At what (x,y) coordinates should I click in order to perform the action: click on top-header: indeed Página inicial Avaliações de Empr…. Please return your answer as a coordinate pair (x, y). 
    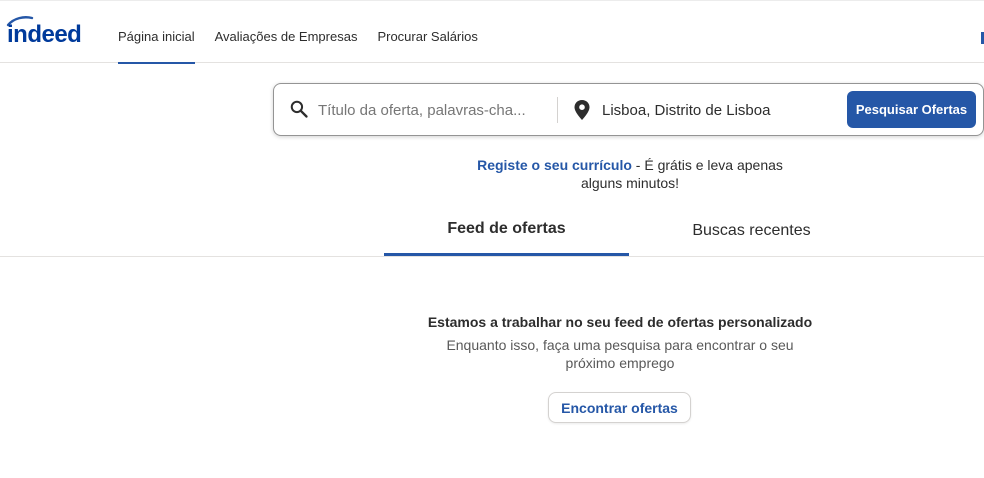
    Looking at the image, I should click on (492, 32).